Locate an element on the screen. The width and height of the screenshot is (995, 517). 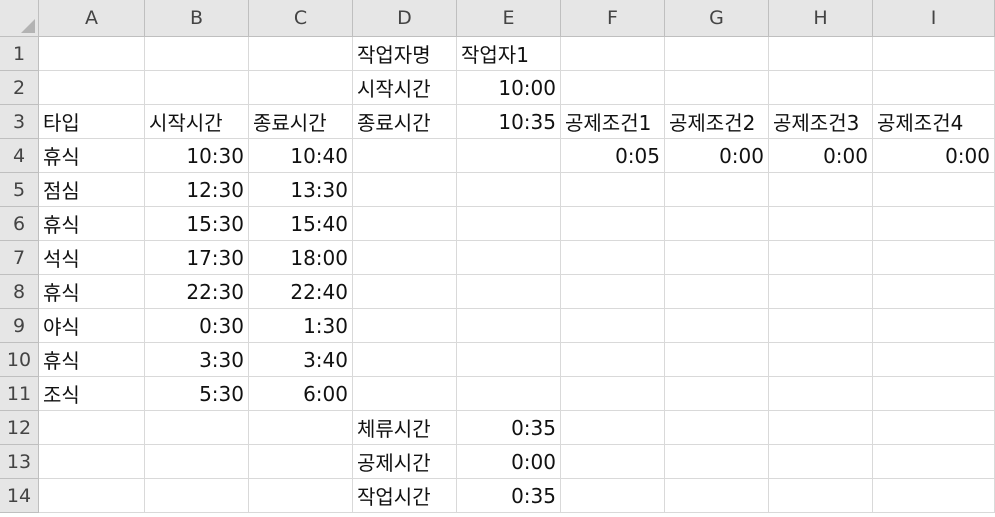
cell-a13 is located at coordinates (92, 462).